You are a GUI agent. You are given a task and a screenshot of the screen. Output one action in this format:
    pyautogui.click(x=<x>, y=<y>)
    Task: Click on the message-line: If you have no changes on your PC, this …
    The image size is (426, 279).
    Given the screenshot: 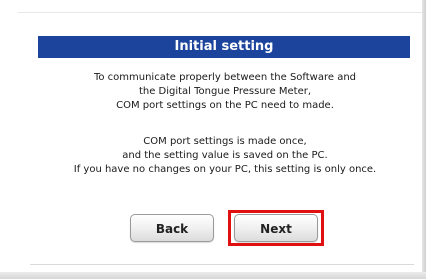 What is the action you would take?
    pyautogui.click(x=225, y=169)
    